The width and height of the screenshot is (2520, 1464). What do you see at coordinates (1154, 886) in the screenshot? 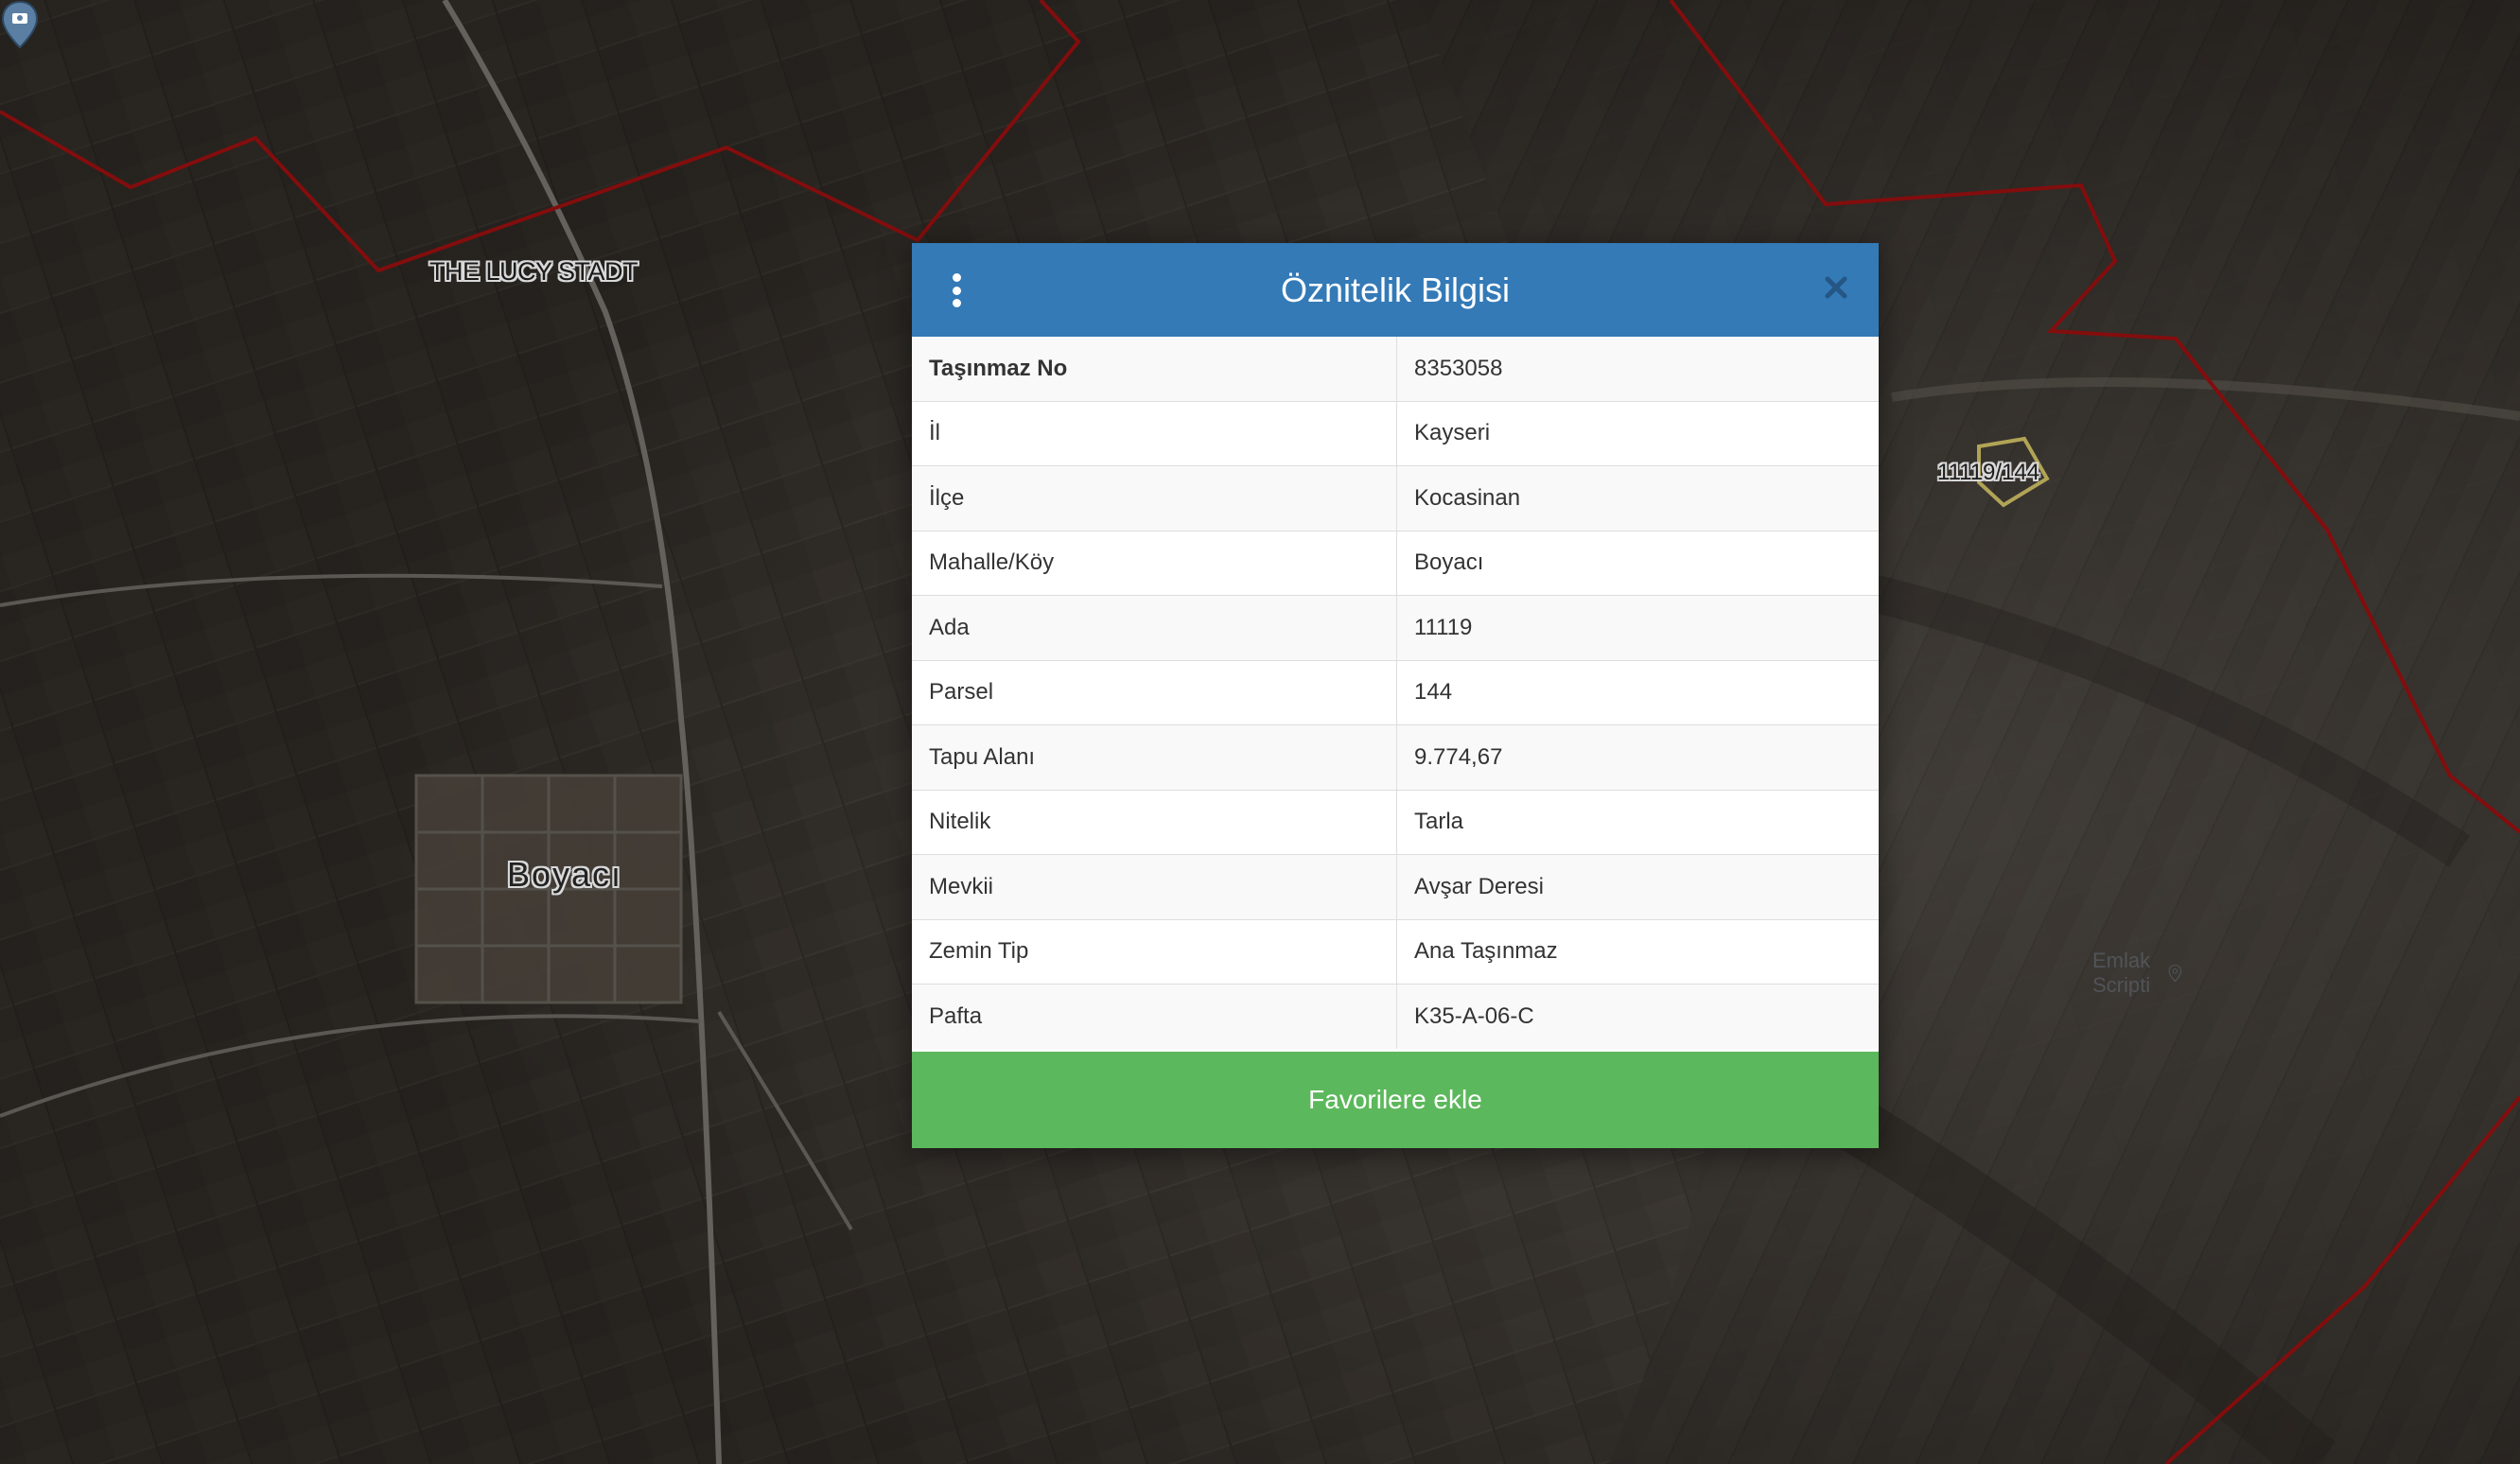
I see `row-key: Mevkii` at bounding box center [1154, 886].